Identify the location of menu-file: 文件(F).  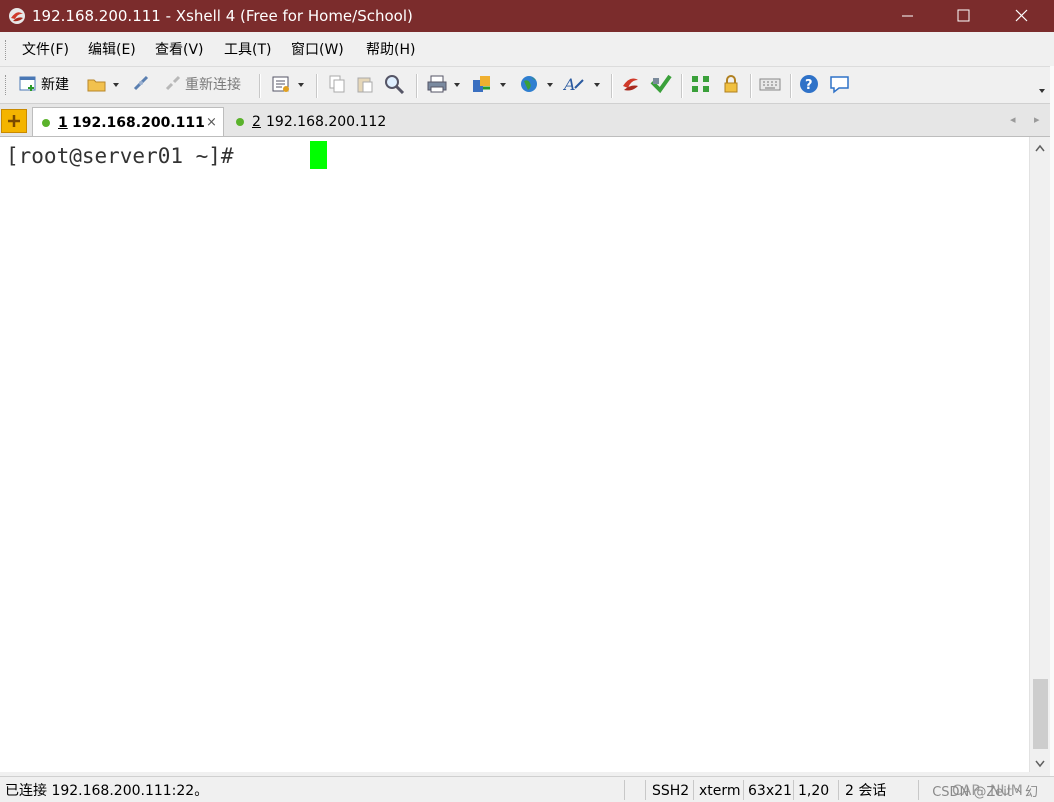
(45, 50).